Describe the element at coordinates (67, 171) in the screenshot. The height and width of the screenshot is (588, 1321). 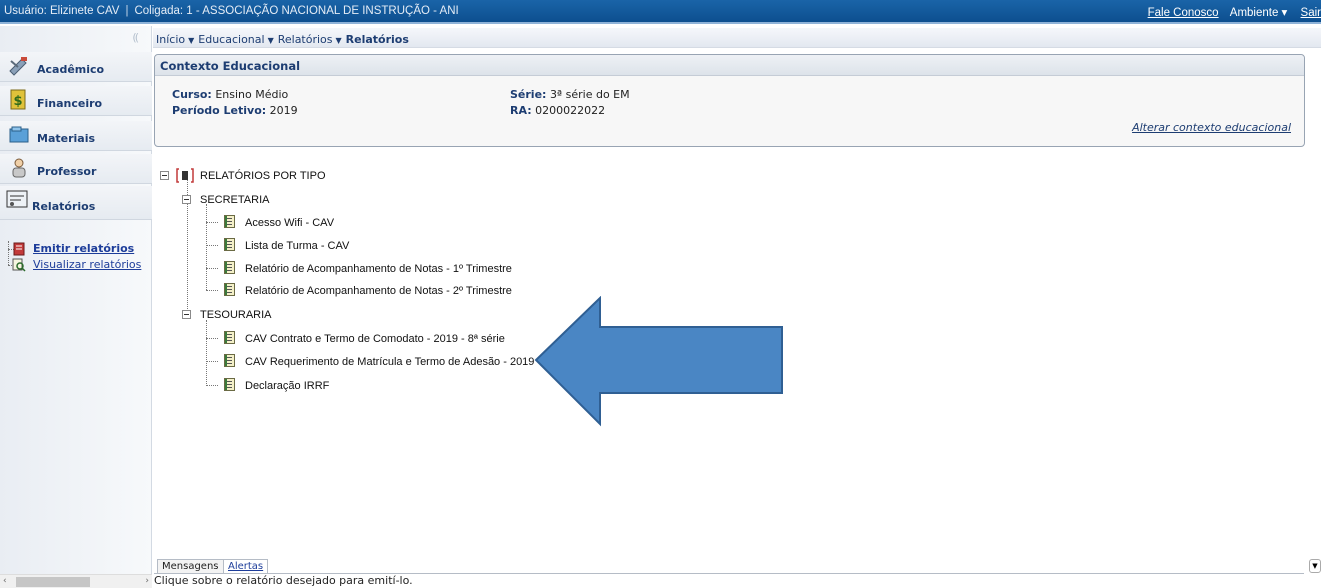
I see `sidebar-item-label: Professor` at that location.